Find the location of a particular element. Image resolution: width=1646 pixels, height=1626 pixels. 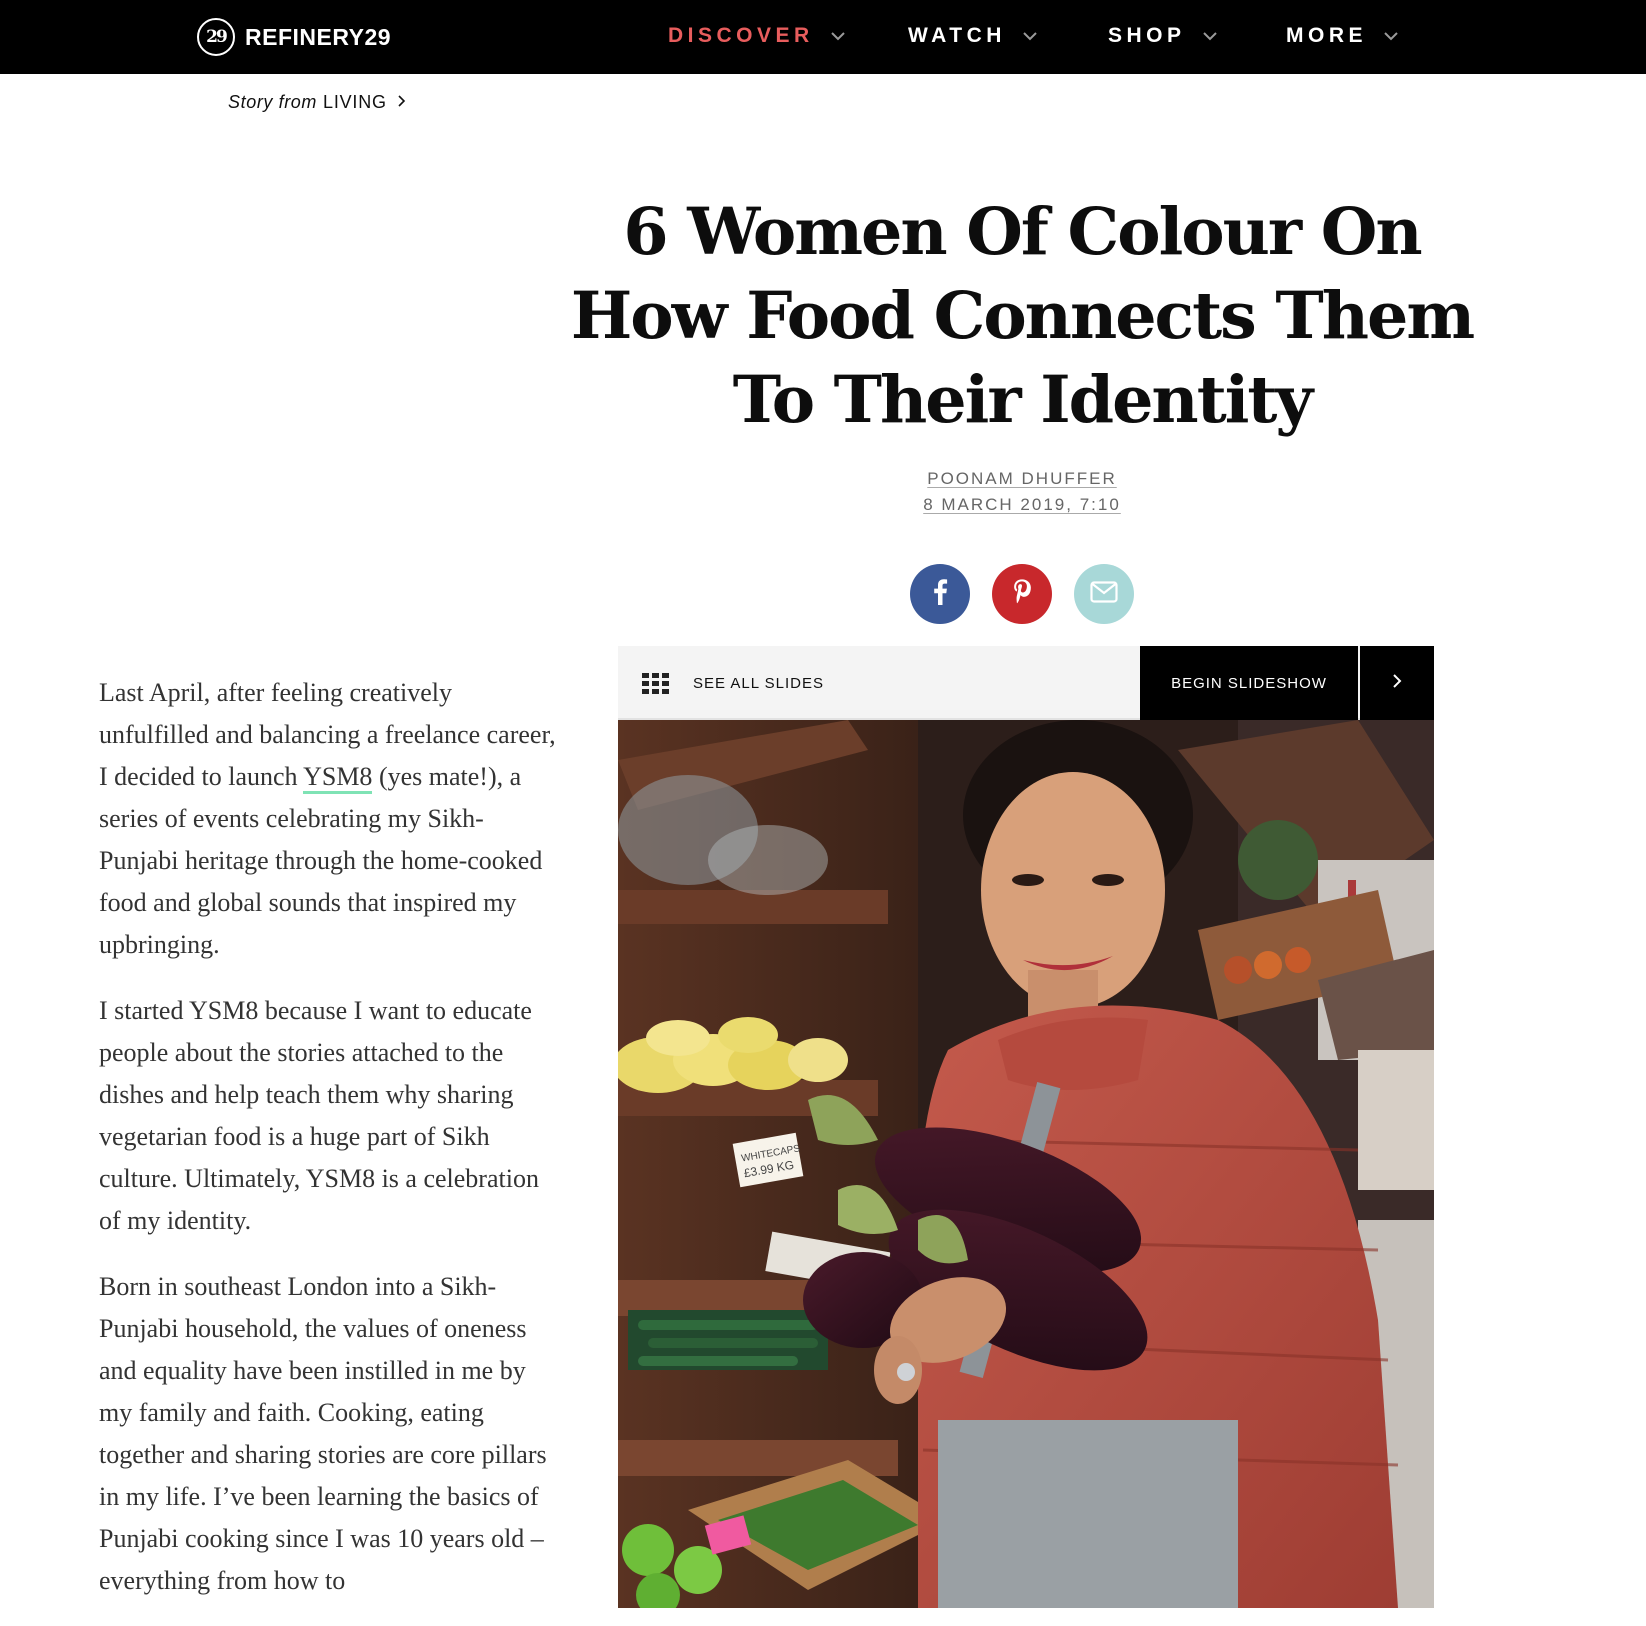

pinterest-icon is located at coordinates (1022, 594).